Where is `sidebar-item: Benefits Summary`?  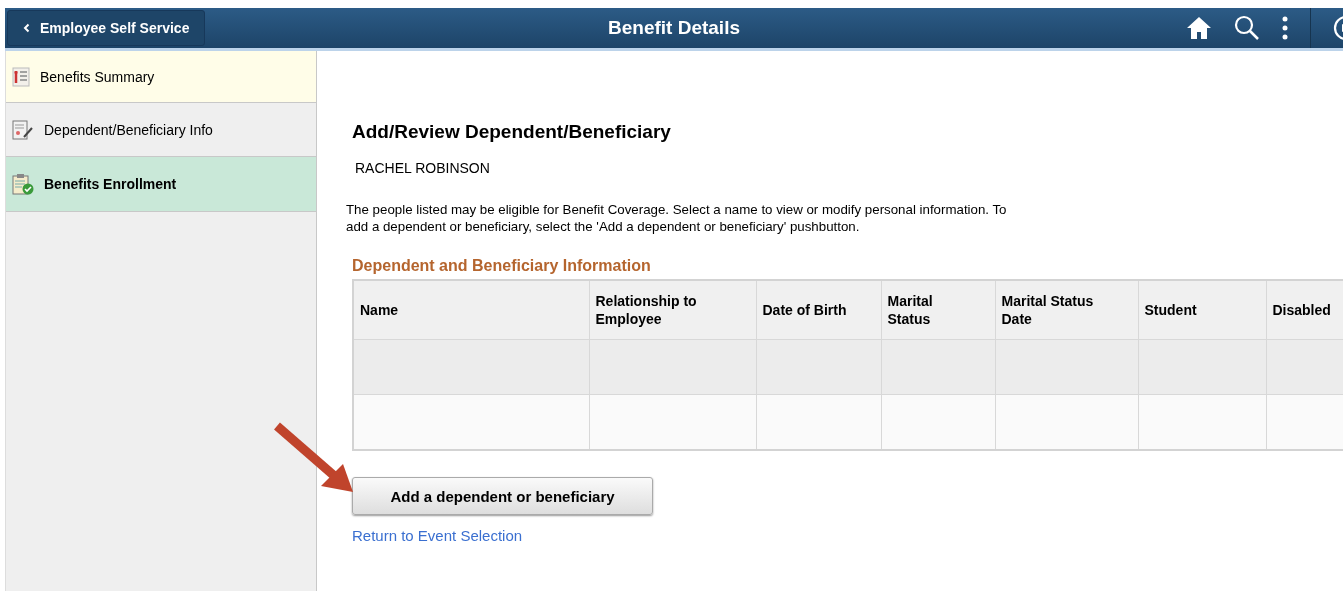
sidebar-item: Benefits Summary is located at coordinates (161, 77).